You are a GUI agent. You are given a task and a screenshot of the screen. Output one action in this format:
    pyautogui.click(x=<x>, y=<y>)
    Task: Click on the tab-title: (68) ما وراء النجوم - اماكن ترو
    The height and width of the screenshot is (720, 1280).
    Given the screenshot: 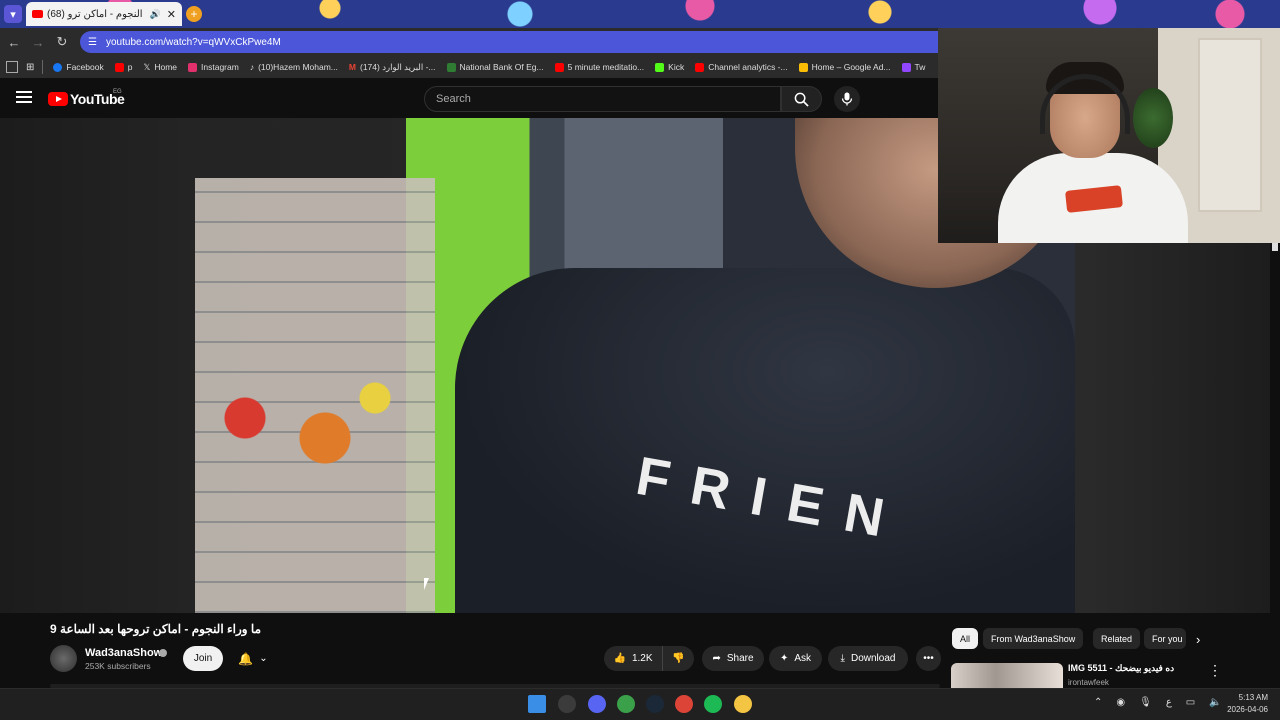 What is the action you would take?
    pyautogui.click(x=96, y=14)
    